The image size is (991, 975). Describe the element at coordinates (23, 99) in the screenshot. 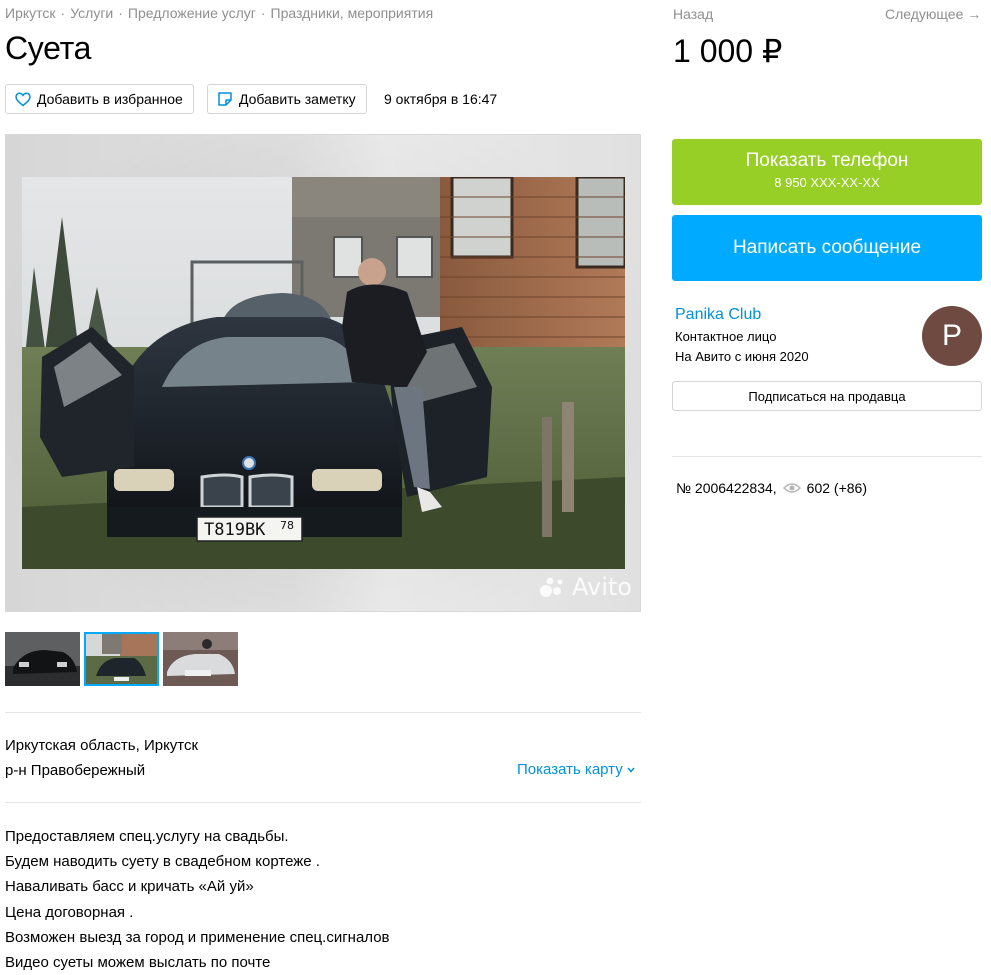

I see `heart-icon` at that location.